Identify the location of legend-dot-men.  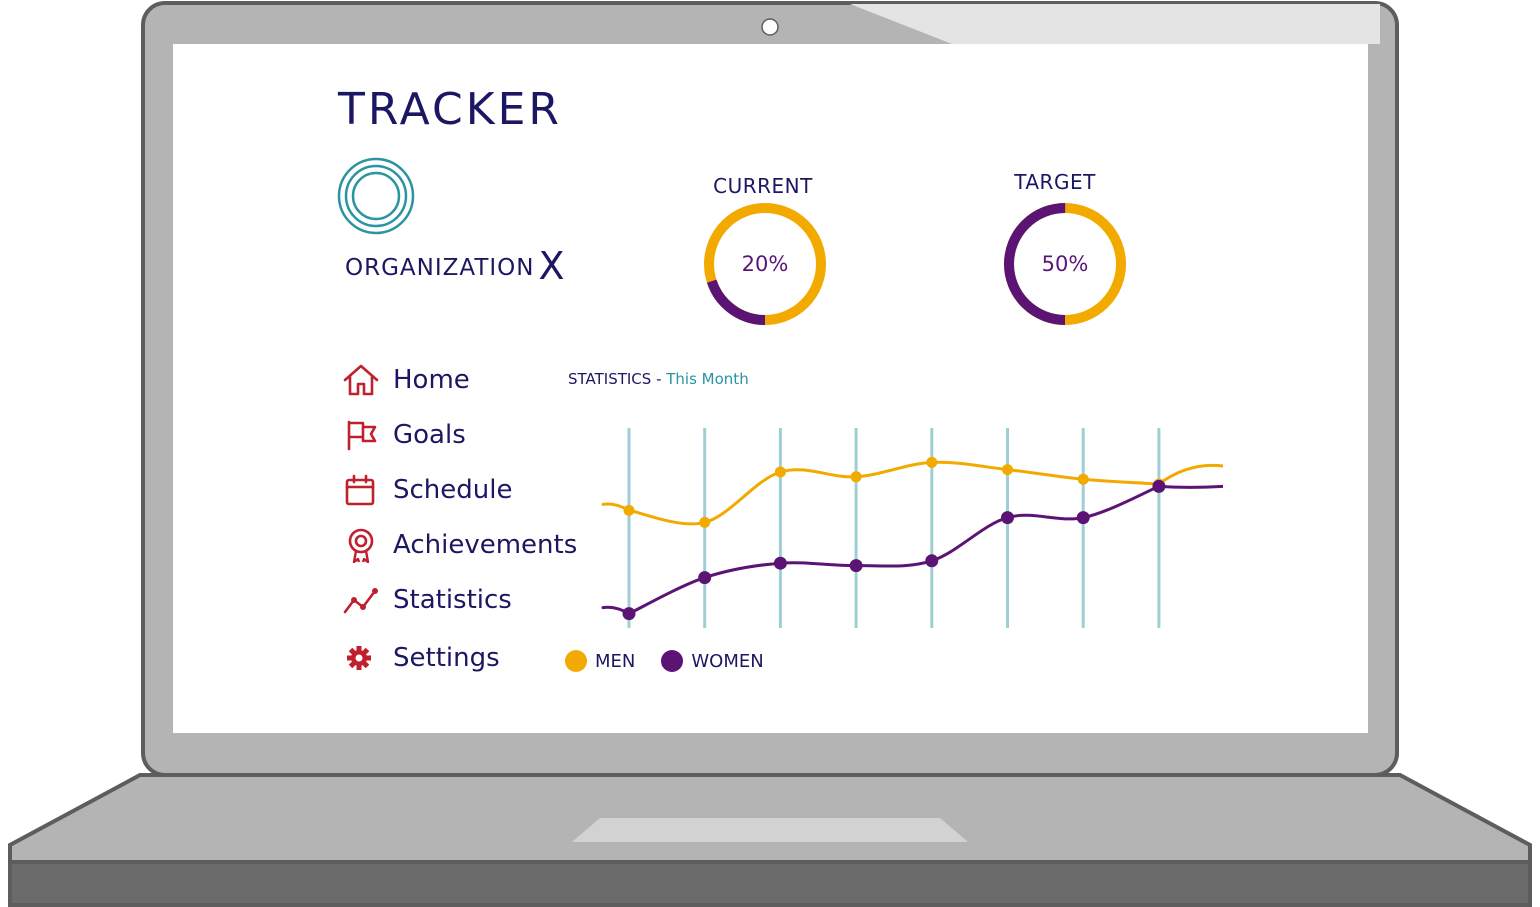
(576, 661).